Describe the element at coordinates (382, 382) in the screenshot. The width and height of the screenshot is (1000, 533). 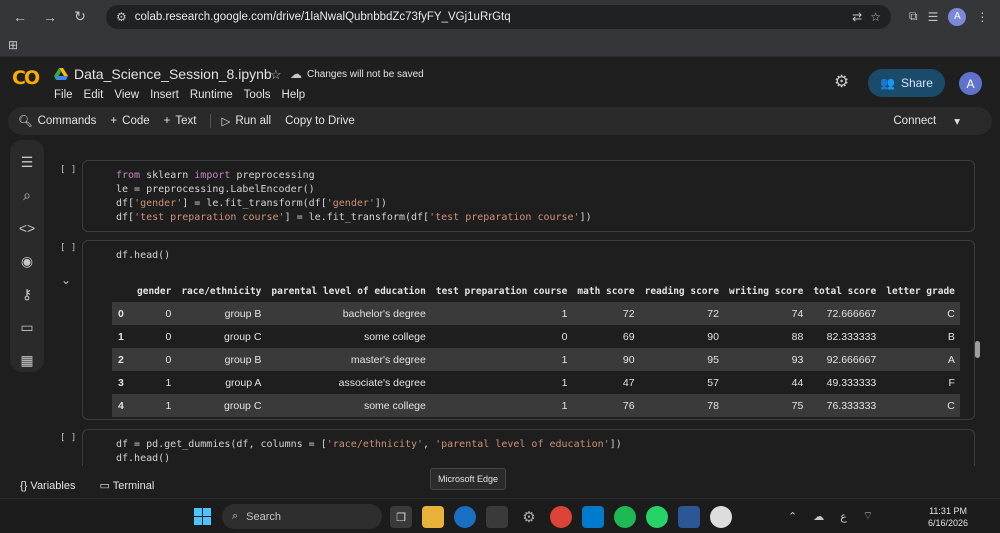
I see `table-cell: associate's degree` at that location.